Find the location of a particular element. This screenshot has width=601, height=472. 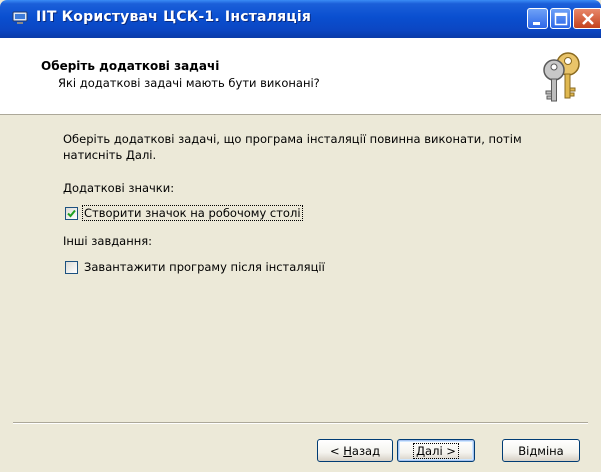

minimize-icon is located at coordinates (536, 23).